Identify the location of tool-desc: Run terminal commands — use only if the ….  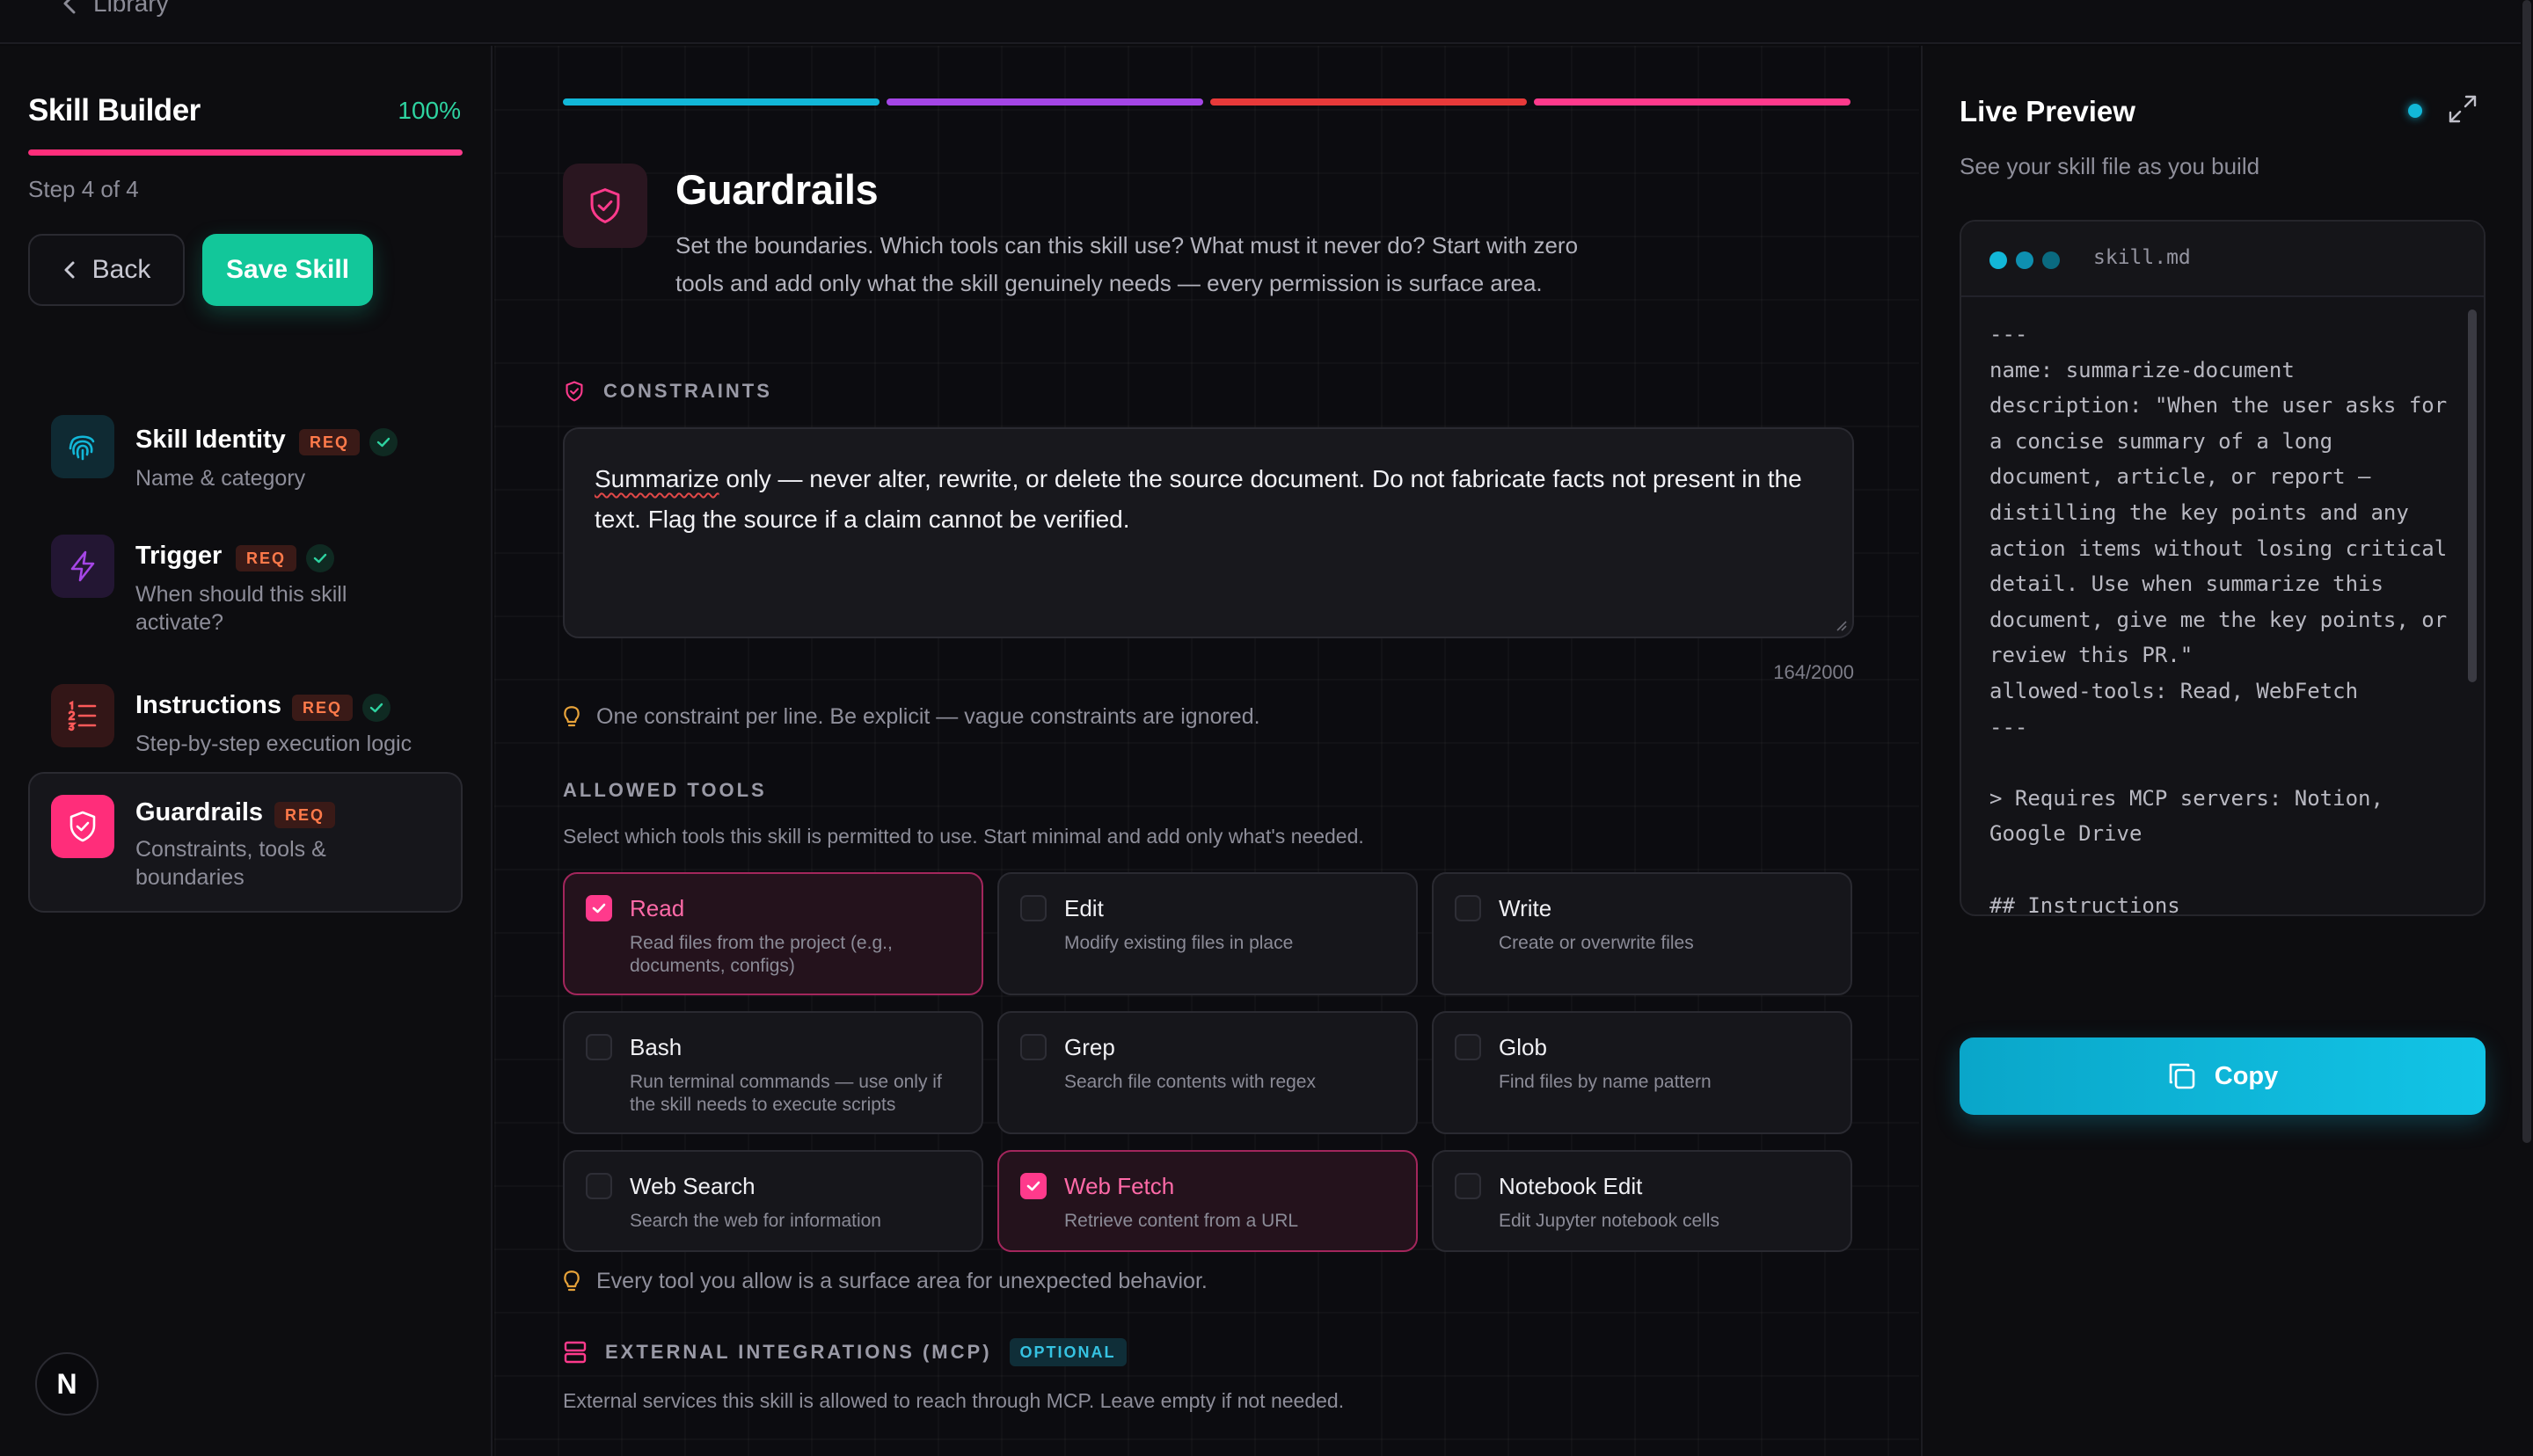
(786, 1093).